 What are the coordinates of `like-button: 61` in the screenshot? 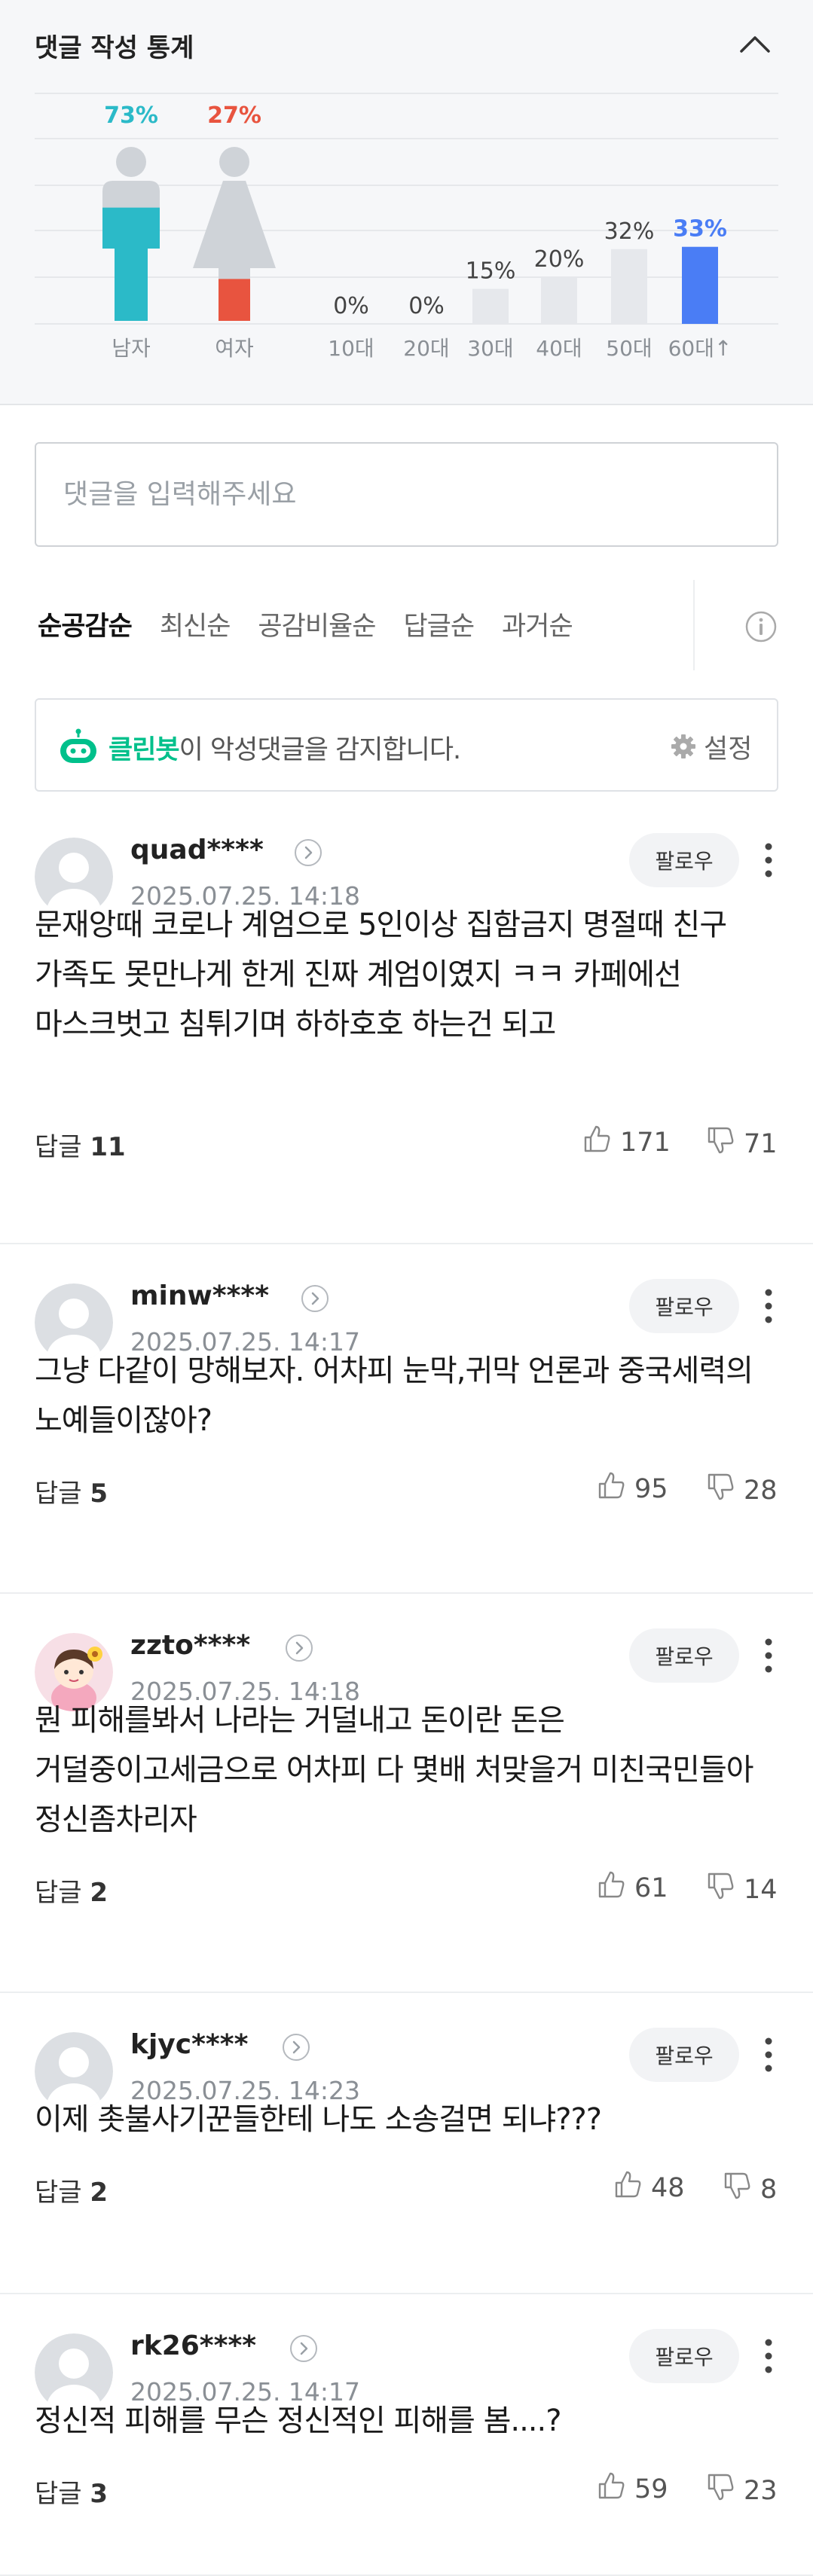 It's located at (631, 1888).